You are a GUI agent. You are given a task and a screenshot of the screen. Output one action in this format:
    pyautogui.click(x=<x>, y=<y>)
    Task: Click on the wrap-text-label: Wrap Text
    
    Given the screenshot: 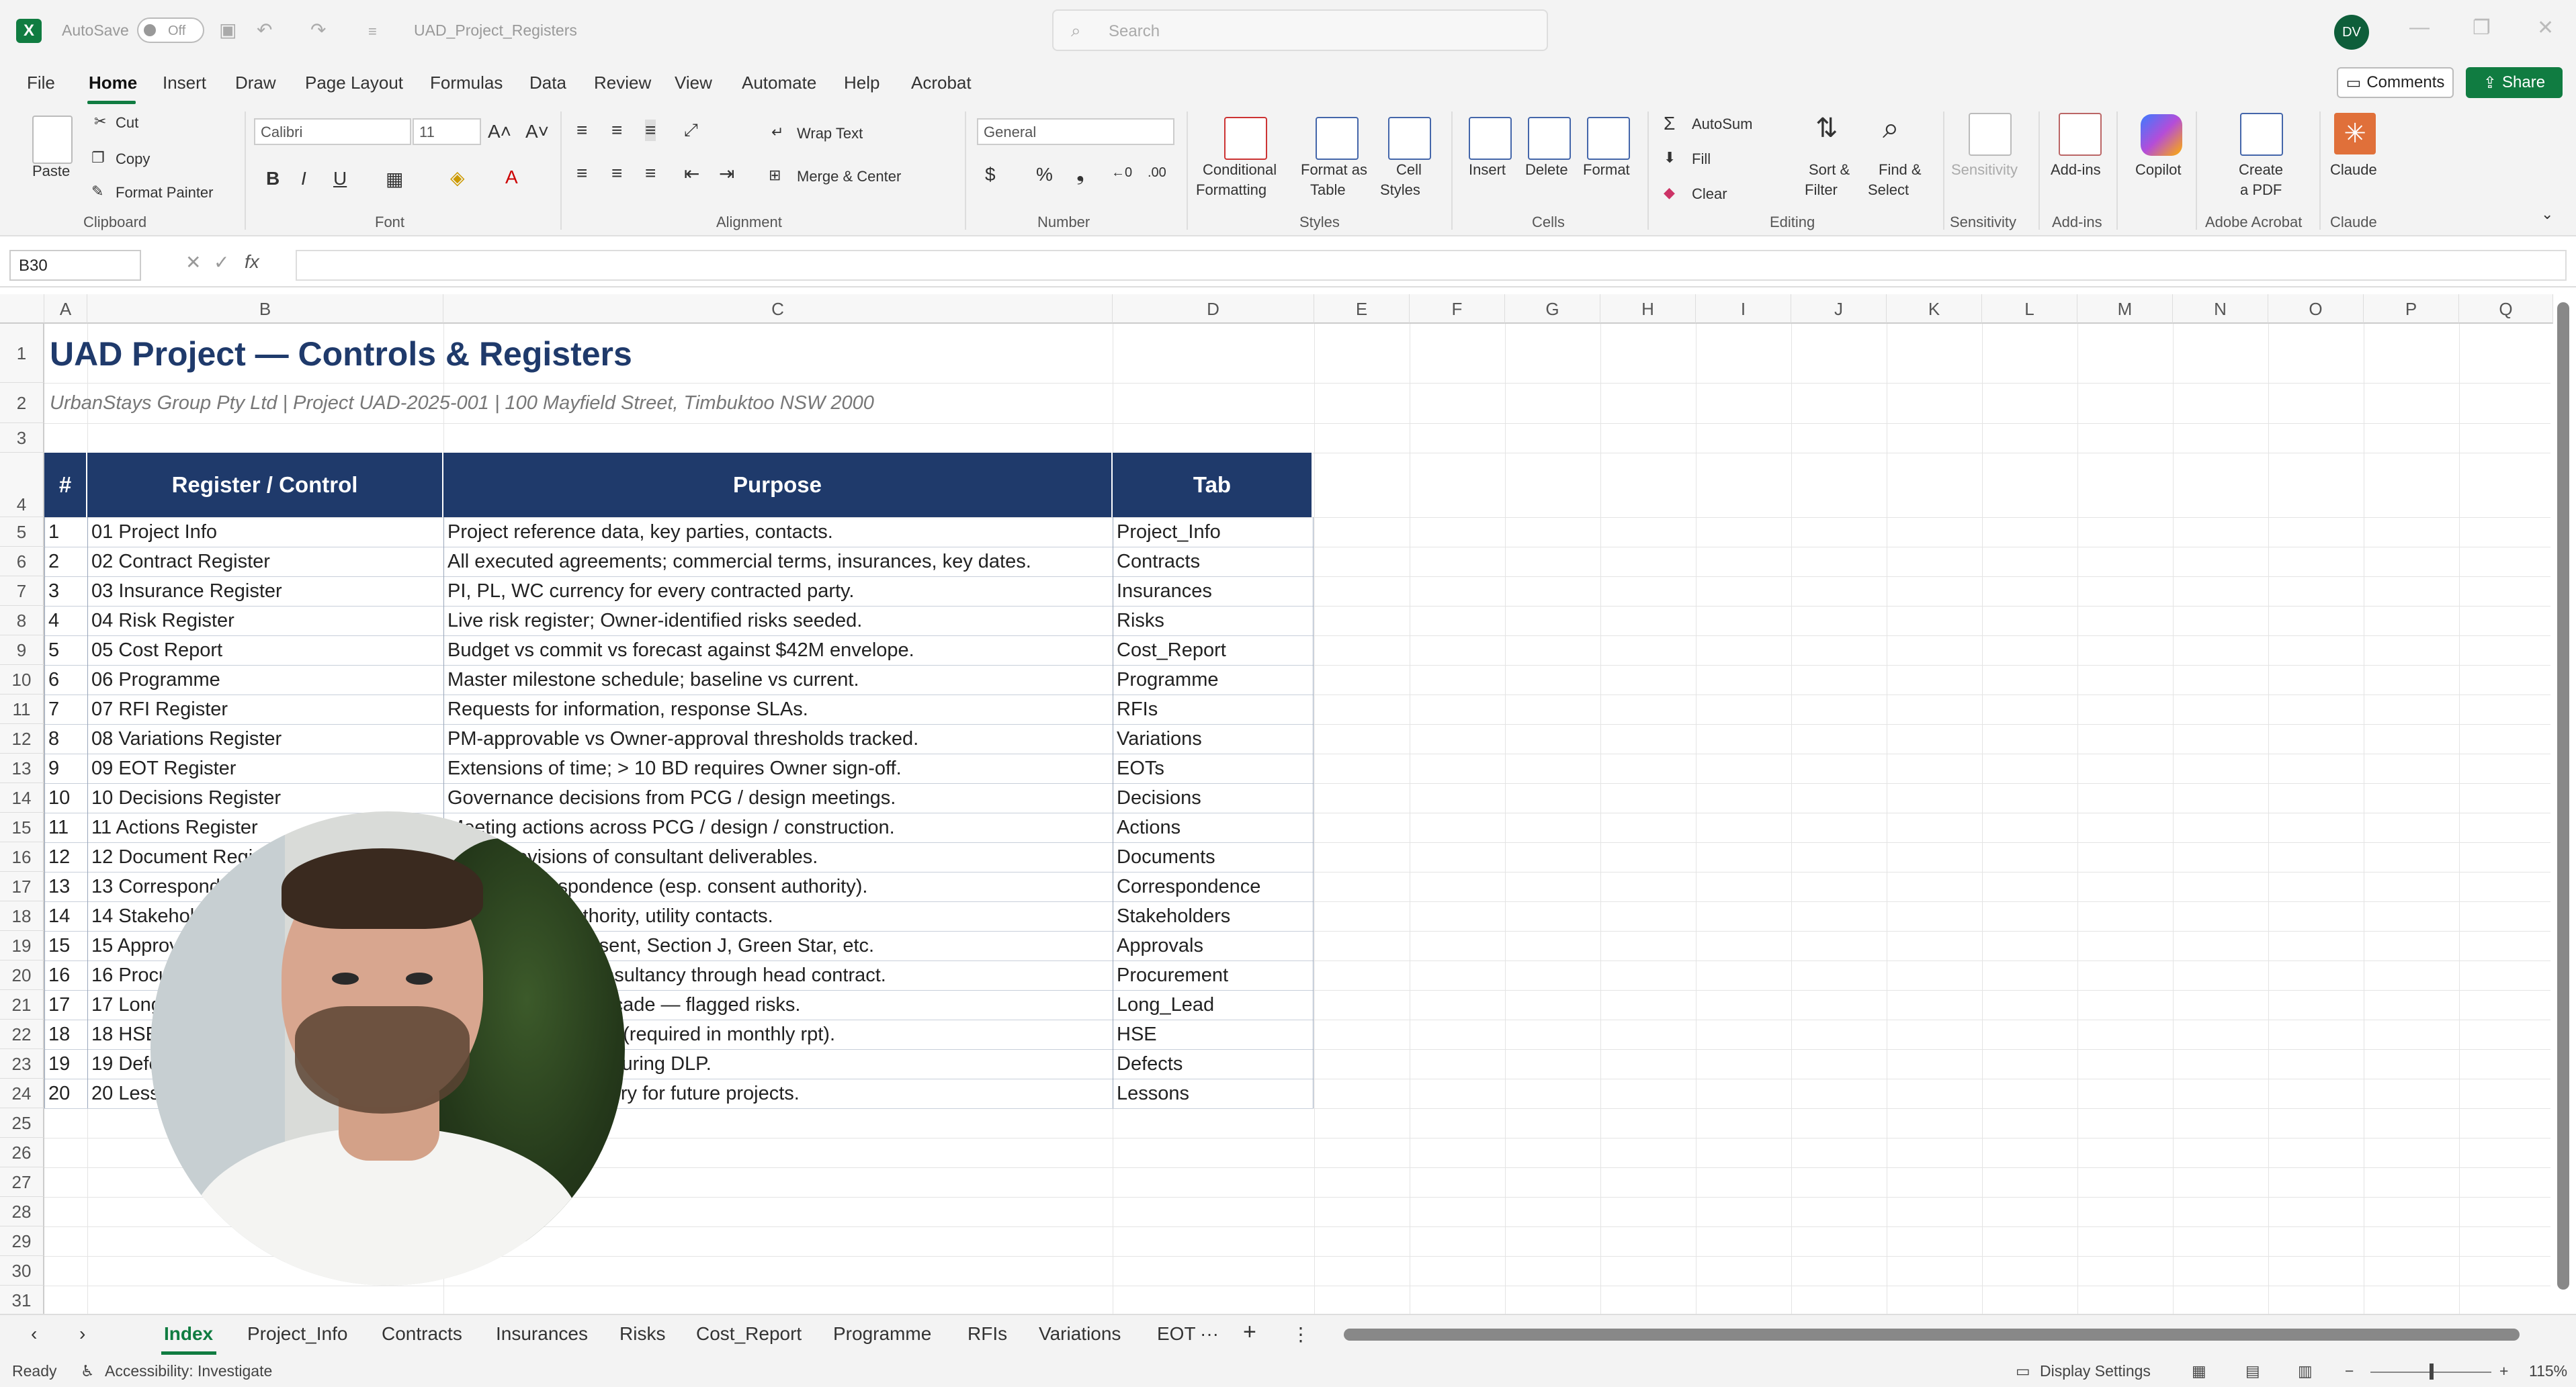 What is the action you would take?
    pyautogui.click(x=830, y=134)
    